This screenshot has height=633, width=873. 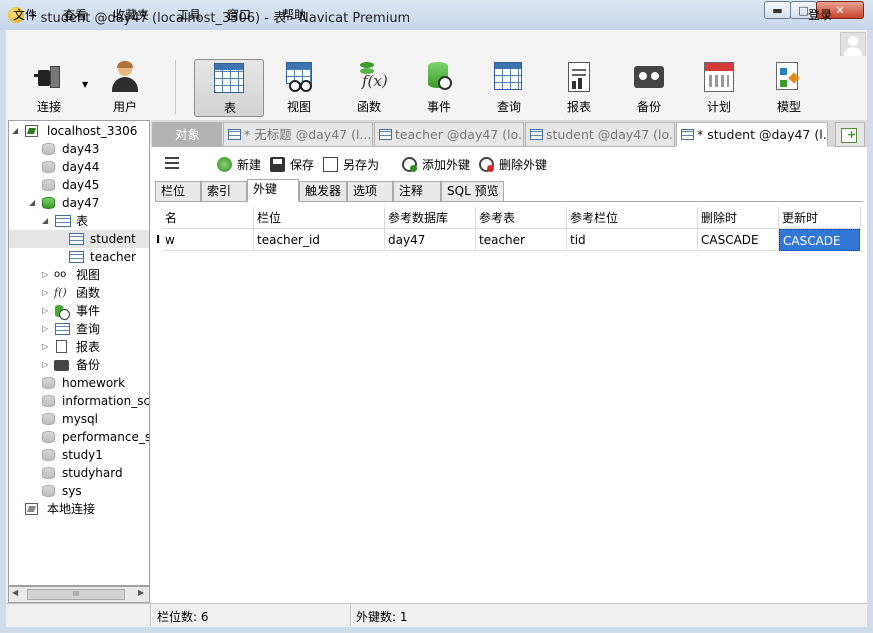 I want to click on scroll-left-icon: ◀, so click(x=15, y=592).